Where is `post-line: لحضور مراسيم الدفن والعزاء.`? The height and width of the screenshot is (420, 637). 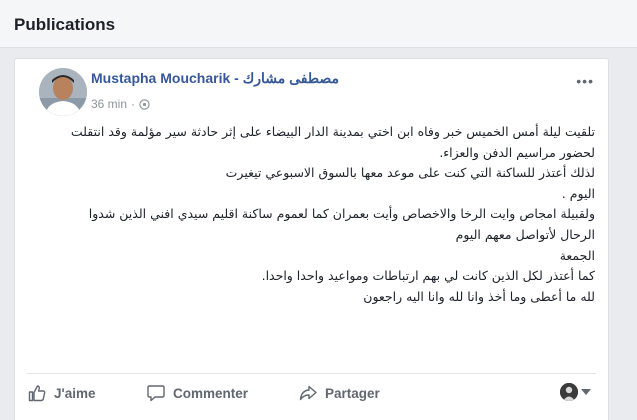 post-line: لحضور مراسيم الدفن والعزاء. is located at coordinates (517, 152).